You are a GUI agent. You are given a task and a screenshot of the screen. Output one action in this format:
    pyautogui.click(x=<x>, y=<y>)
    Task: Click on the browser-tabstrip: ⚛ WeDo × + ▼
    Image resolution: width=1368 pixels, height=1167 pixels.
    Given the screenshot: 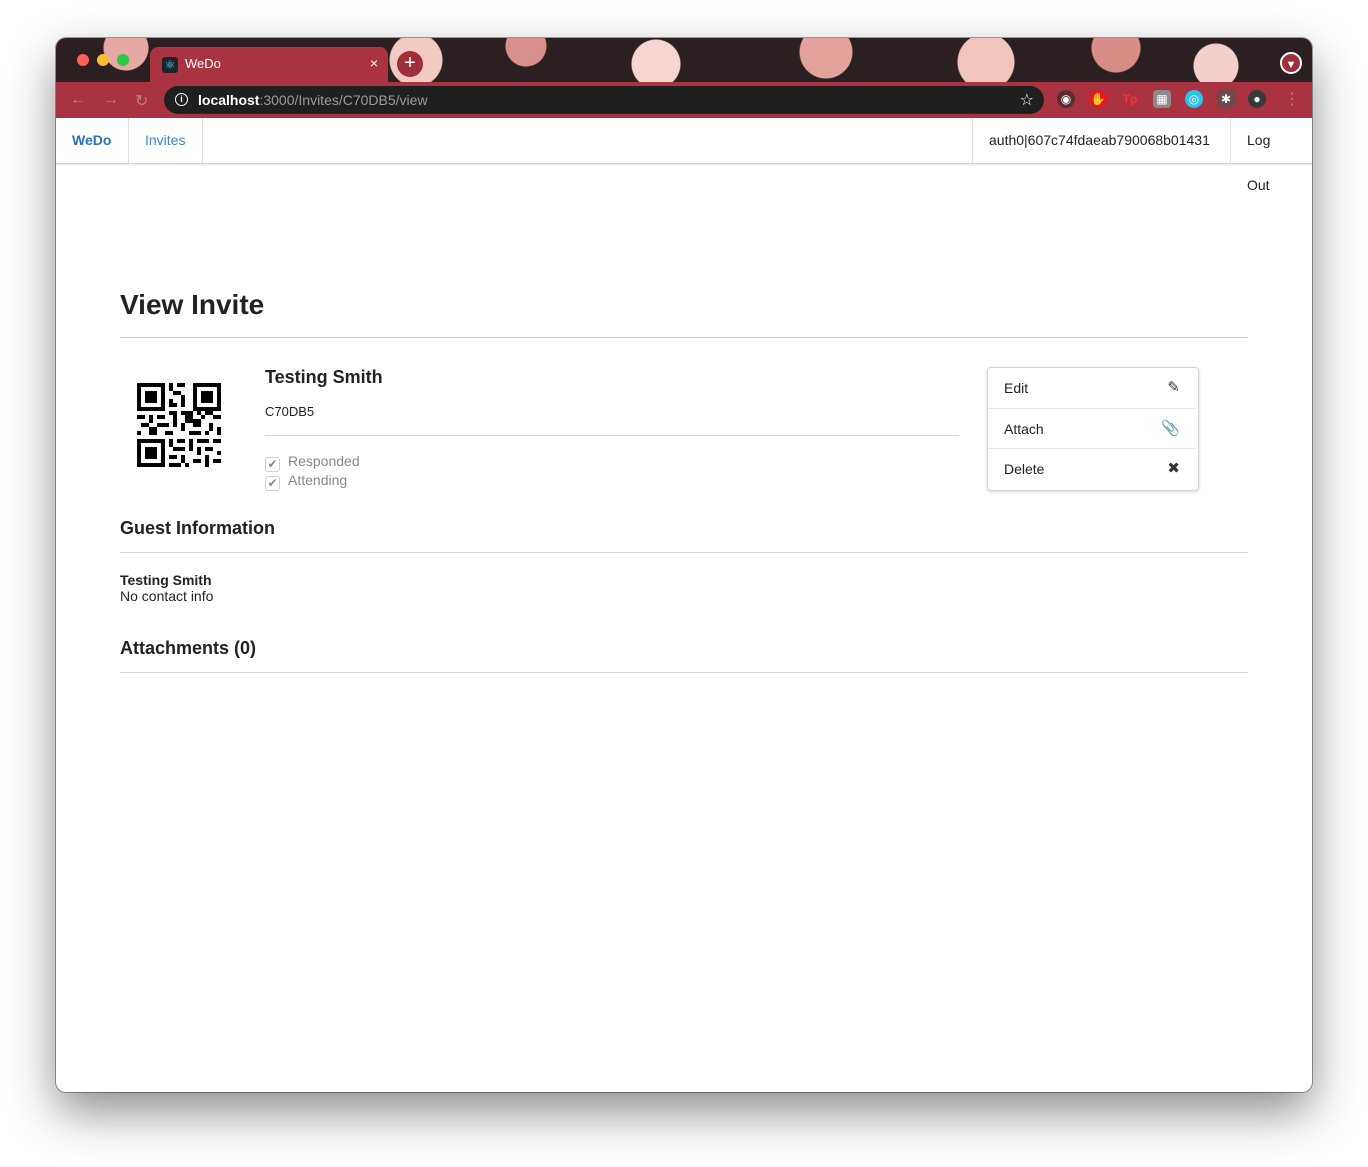 What is the action you would take?
    pyautogui.click(x=684, y=60)
    